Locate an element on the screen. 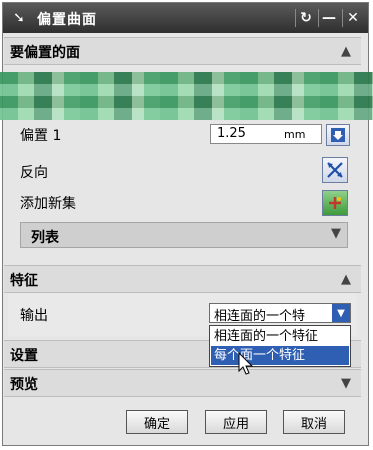 Image resolution: width=373 pixels, height=450 pixels. output-option-each-face: 每个面一个特征 is located at coordinates (280, 355).